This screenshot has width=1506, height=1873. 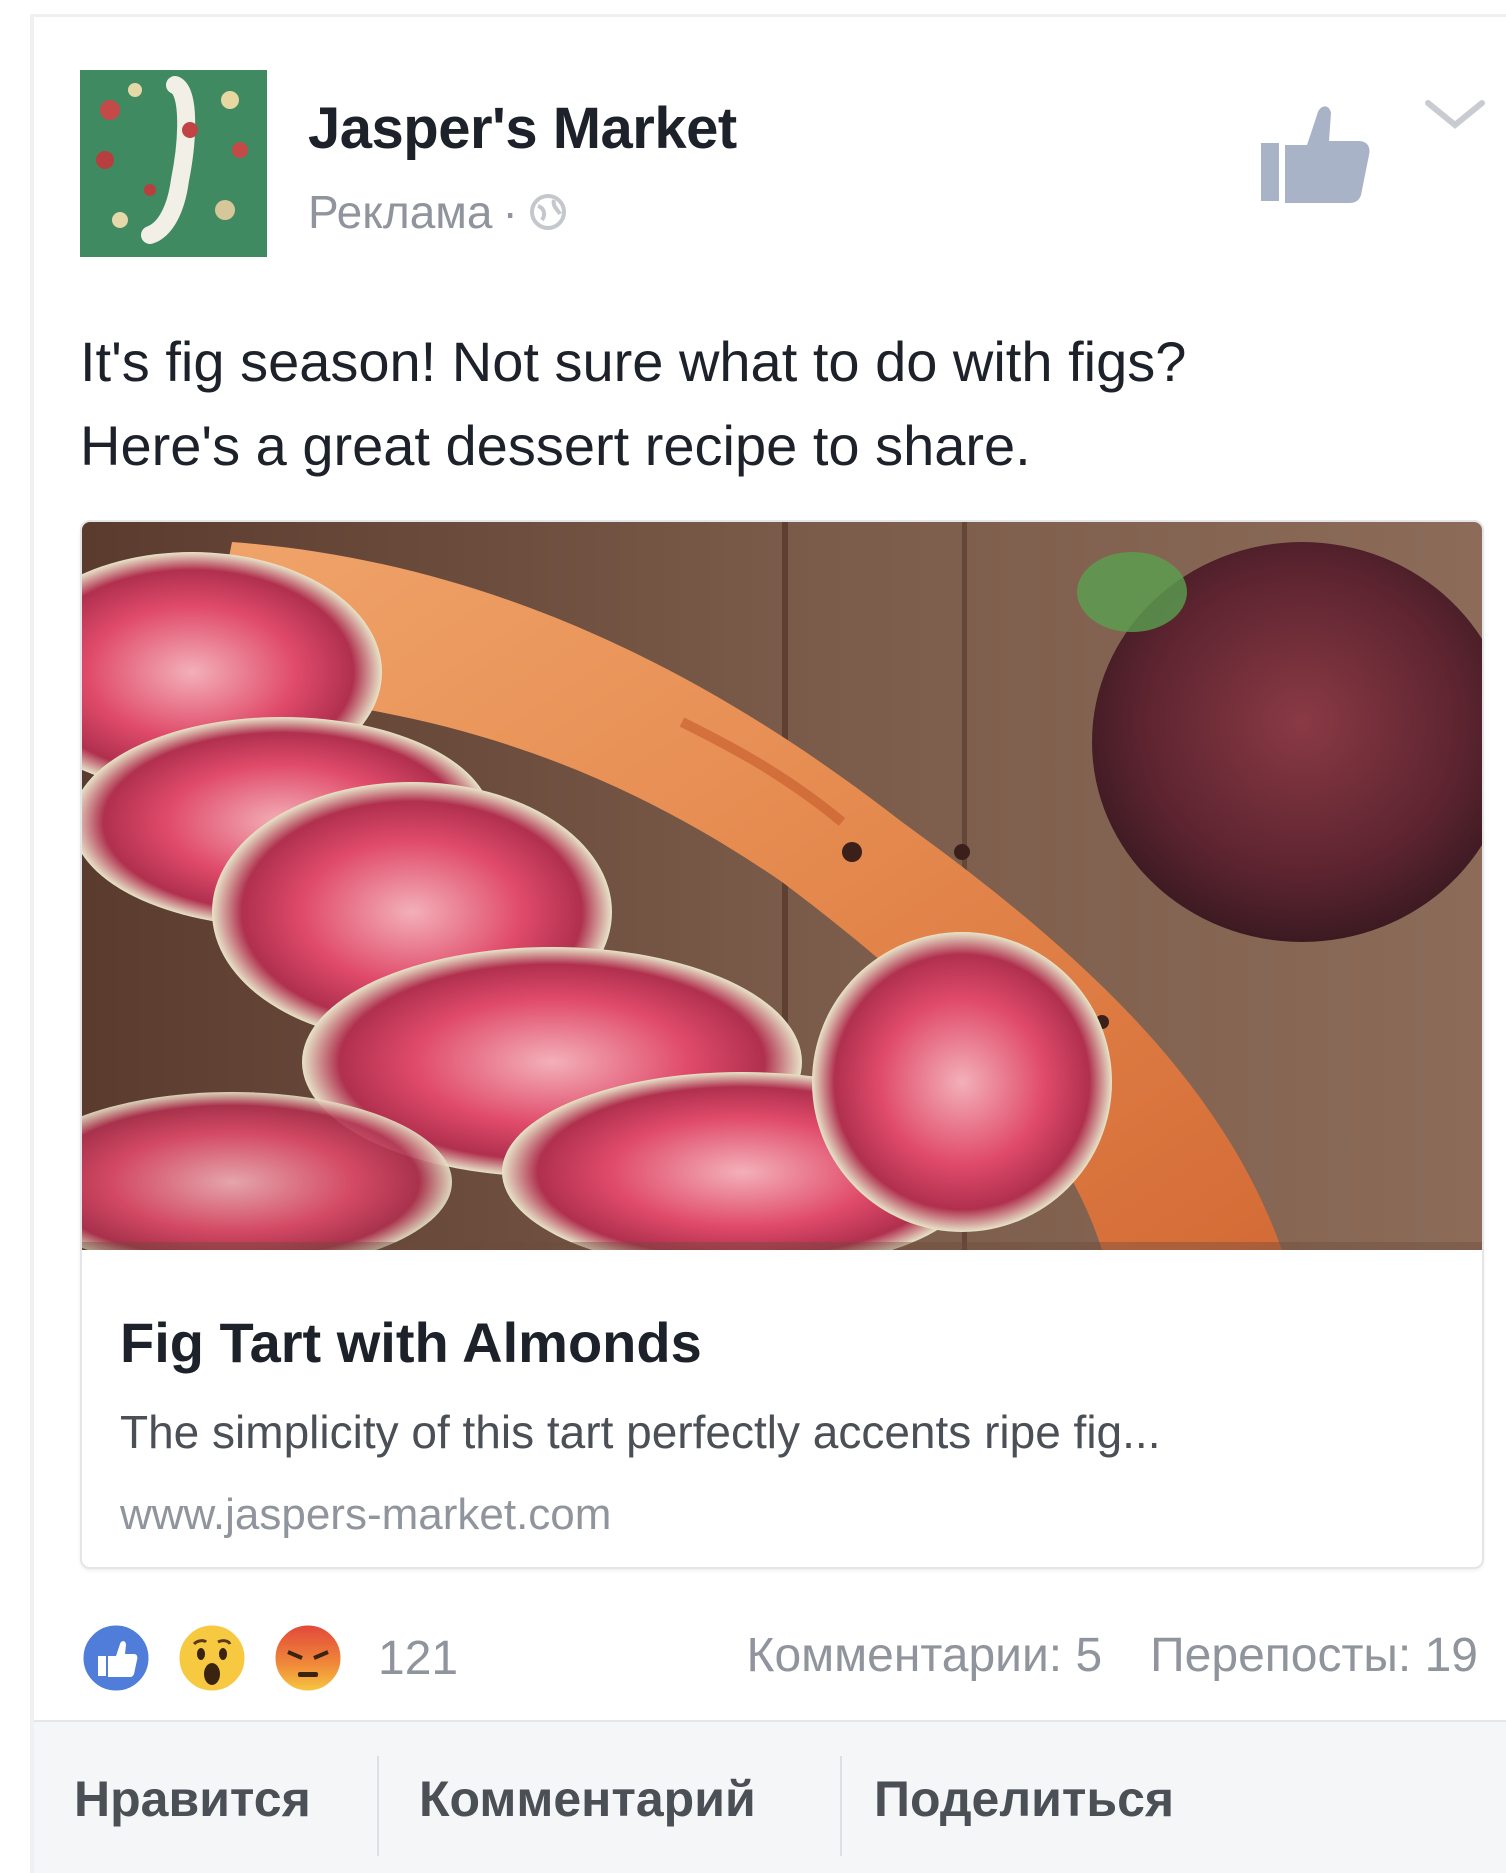 I want to click on like-button: Нравится, so click(x=192, y=1799).